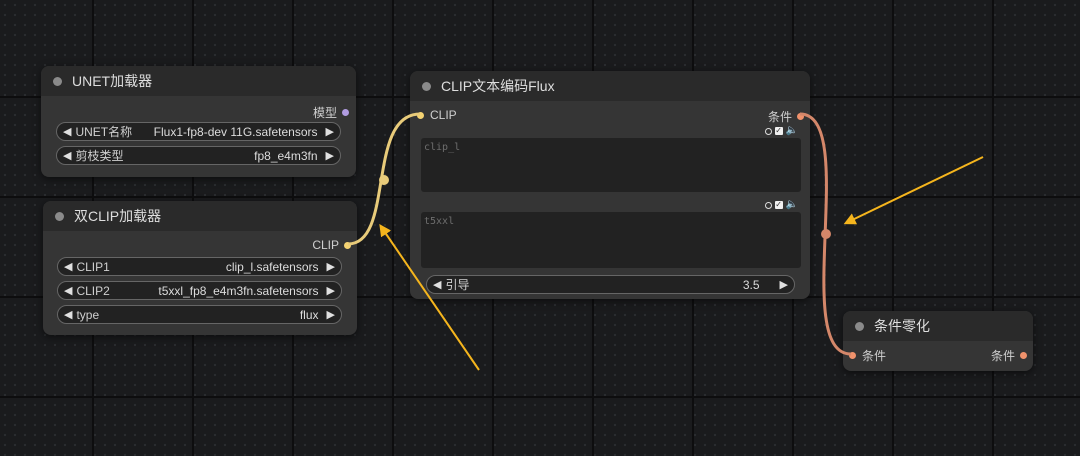 The height and width of the screenshot is (456, 1080). Describe the element at coordinates (429, 297) in the screenshot. I see `annotation-arrow-left` at that location.